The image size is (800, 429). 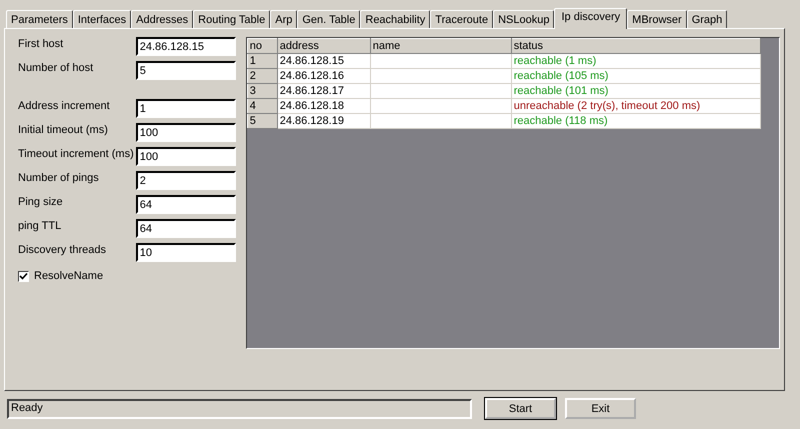 What do you see at coordinates (41, 43) in the screenshot?
I see `field-label: First host` at bounding box center [41, 43].